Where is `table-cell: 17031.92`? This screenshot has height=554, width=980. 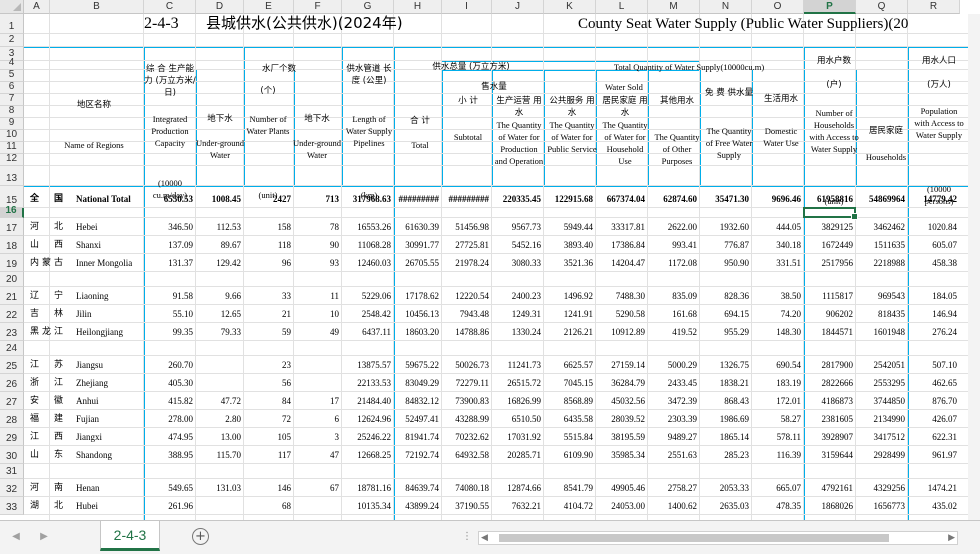
table-cell: 17031.92 is located at coordinates (516, 437).